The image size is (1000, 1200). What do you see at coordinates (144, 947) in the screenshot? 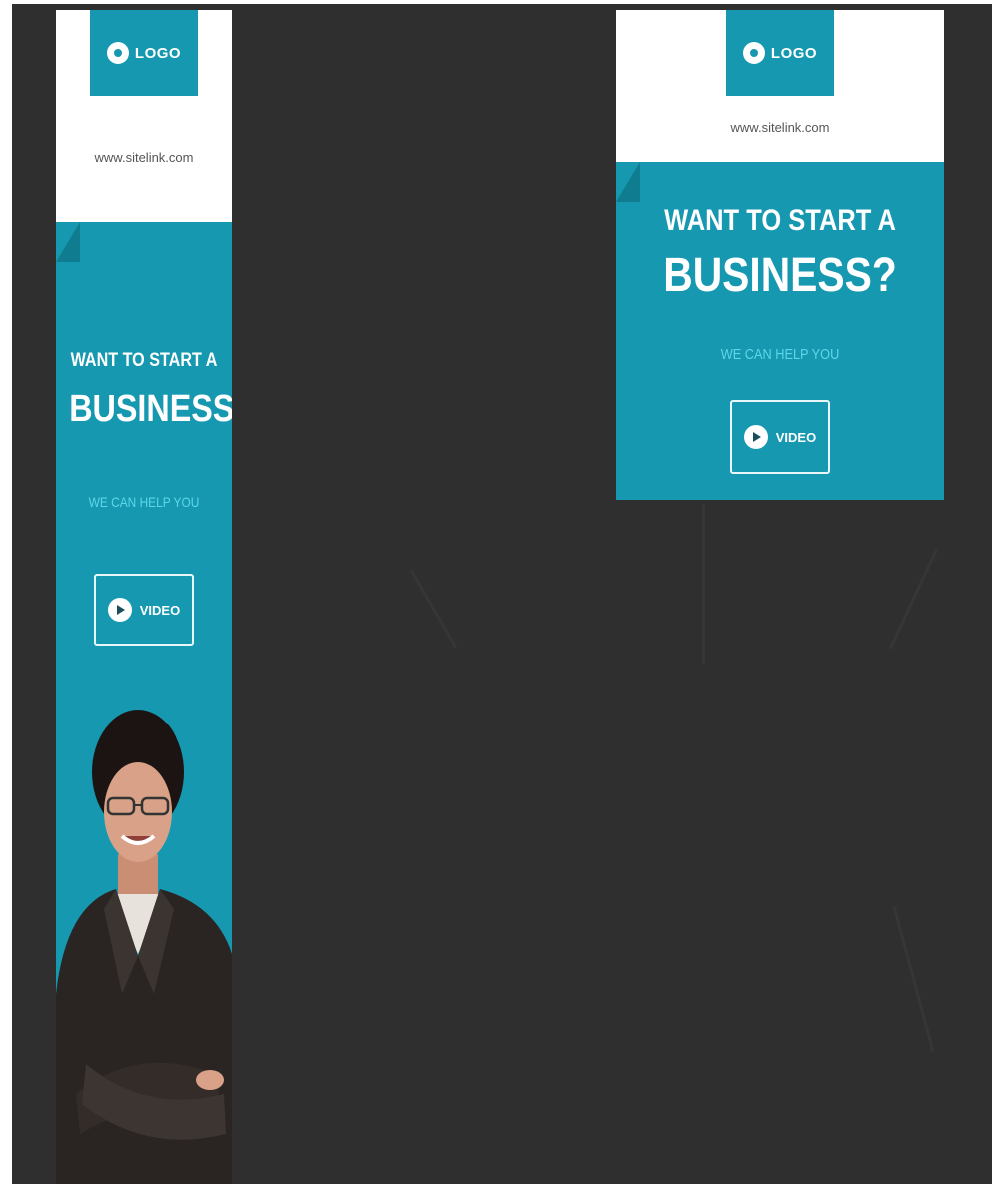
I see `businesswoman-photo` at bounding box center [144, 947].